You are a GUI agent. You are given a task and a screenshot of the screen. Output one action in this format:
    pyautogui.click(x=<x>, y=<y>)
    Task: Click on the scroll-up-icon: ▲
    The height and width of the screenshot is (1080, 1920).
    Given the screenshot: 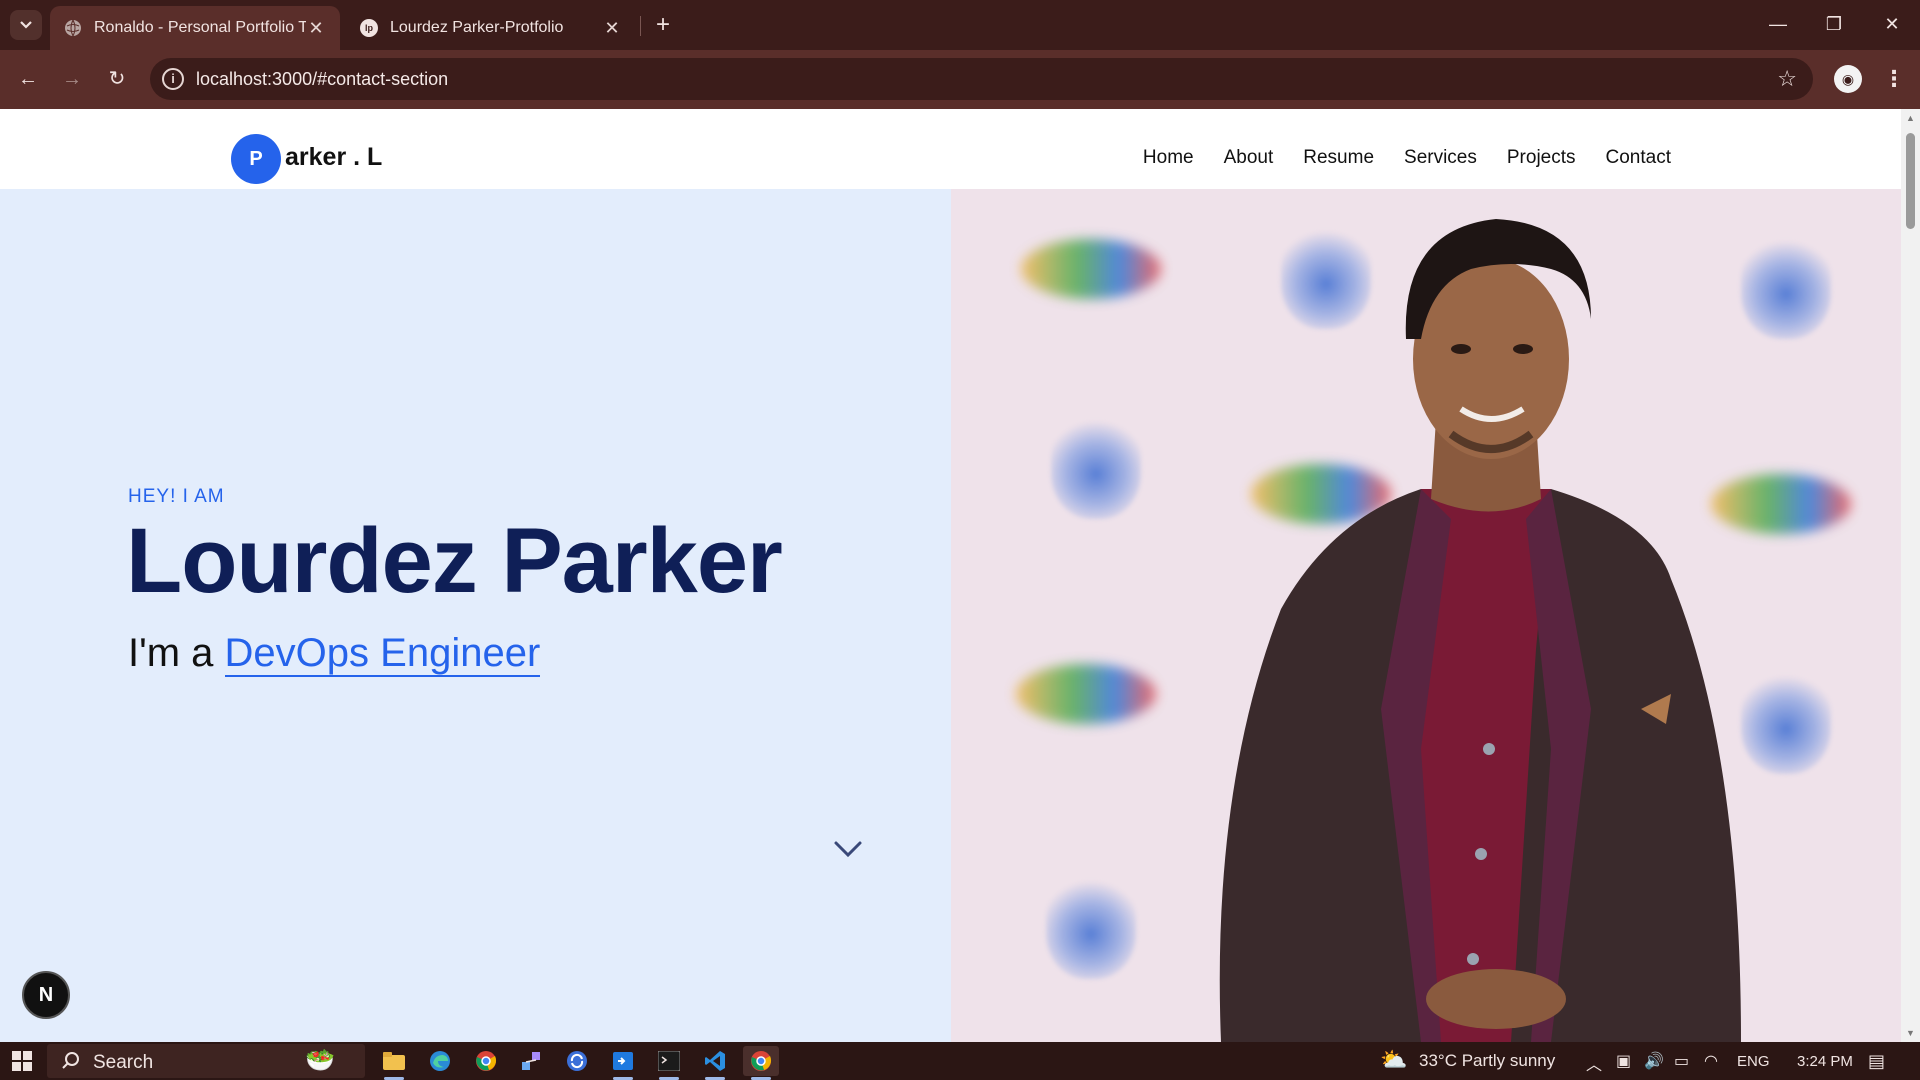 What is the action you would take?
    pyautogui.click(x=1910, y=118)
    